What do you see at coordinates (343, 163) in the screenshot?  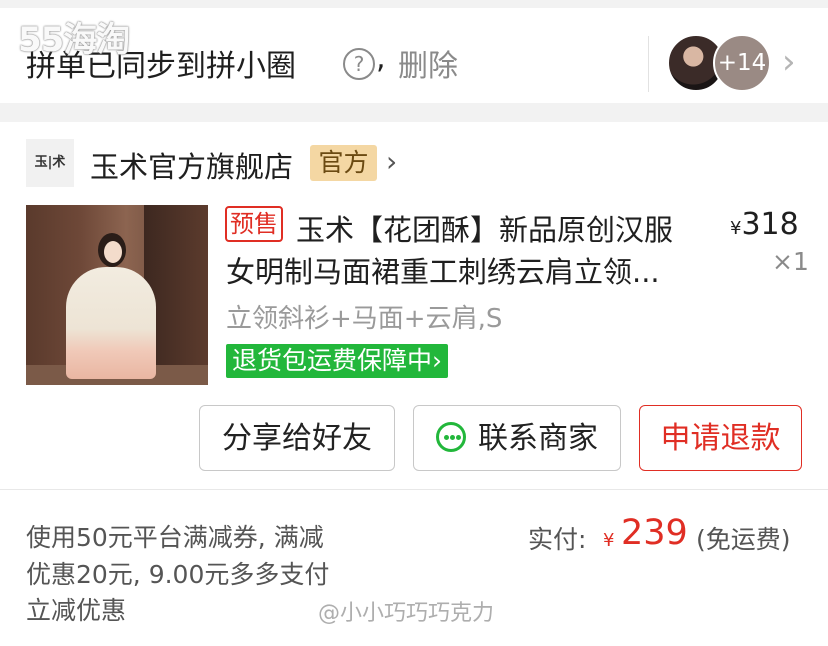 I see `official-badge: 官方` at bounding box center [343, 163].